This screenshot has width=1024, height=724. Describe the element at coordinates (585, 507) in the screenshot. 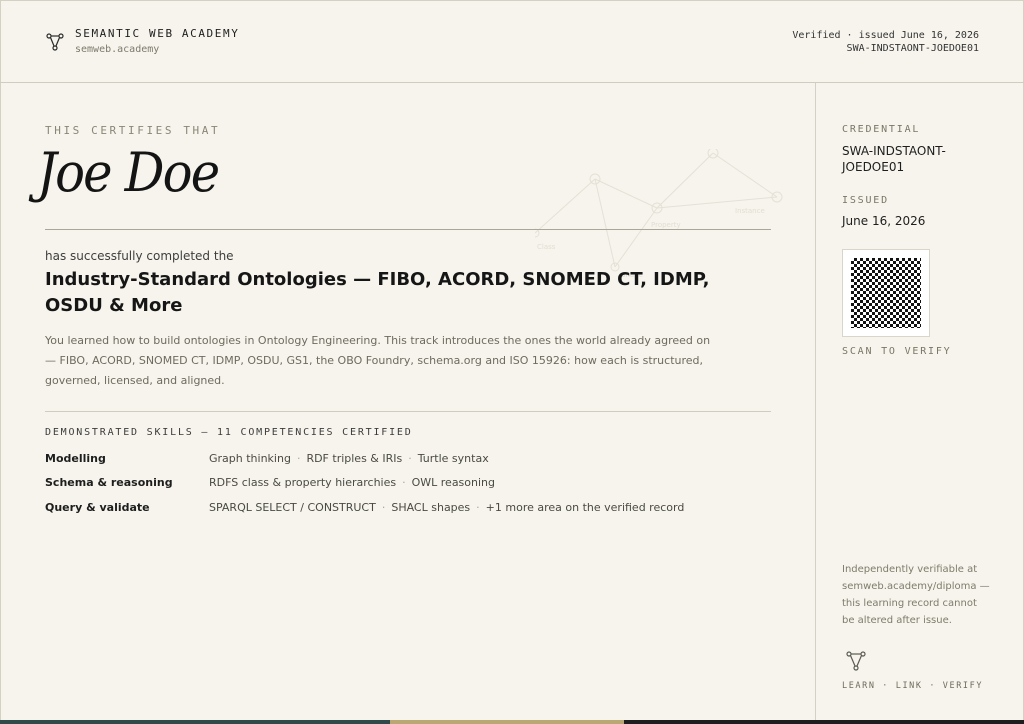

I see `skill-item: +1 more area on the verified record` at that location.